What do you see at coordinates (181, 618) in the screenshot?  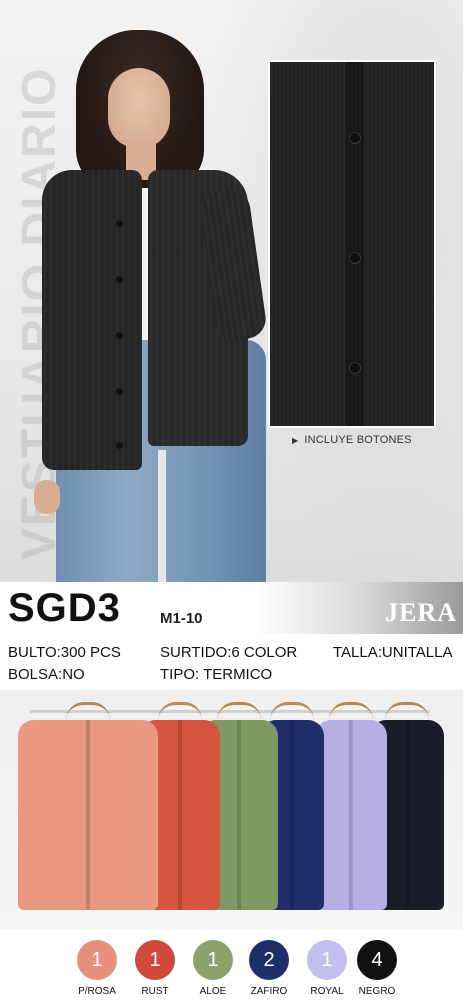 I see `model-range: M1-10` at bounding box center [181, 618].